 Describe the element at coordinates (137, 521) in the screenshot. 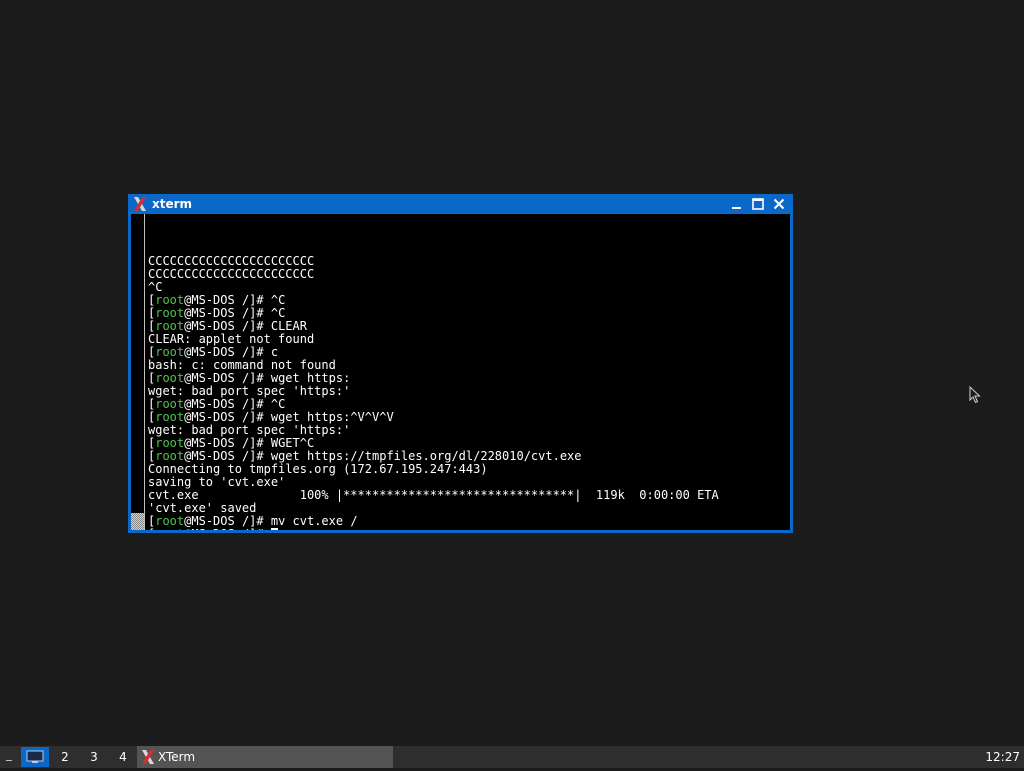

I see `scrollbar-thumb` at that location.